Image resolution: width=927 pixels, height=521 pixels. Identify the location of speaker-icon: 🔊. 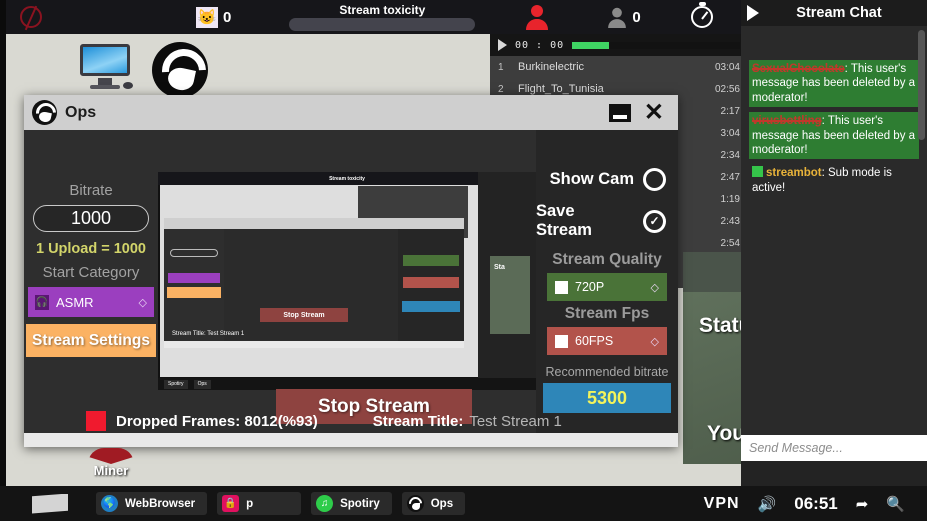
(767, 504).